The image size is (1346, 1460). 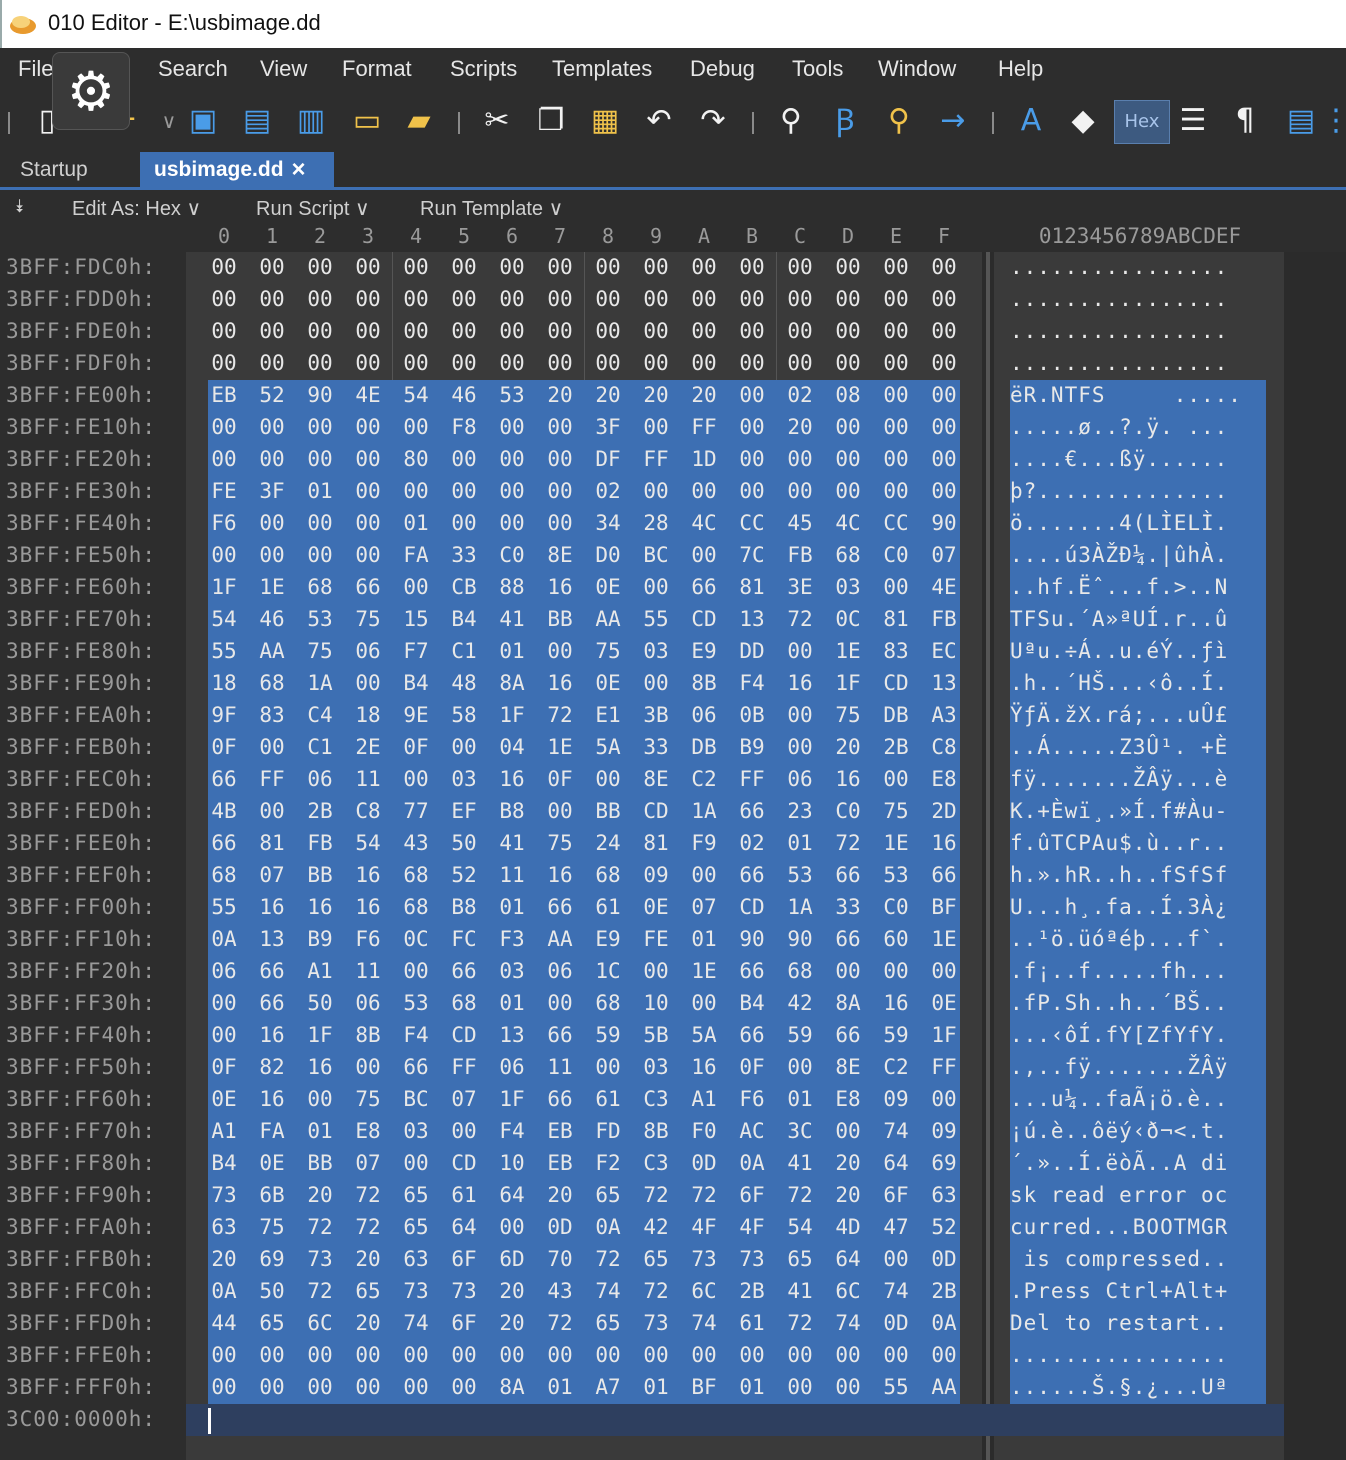 What do you see at coordinates (899, 121) in the screenshot?
I see `find-in-files-icon: ⚲` at bounding box center [899, 121].